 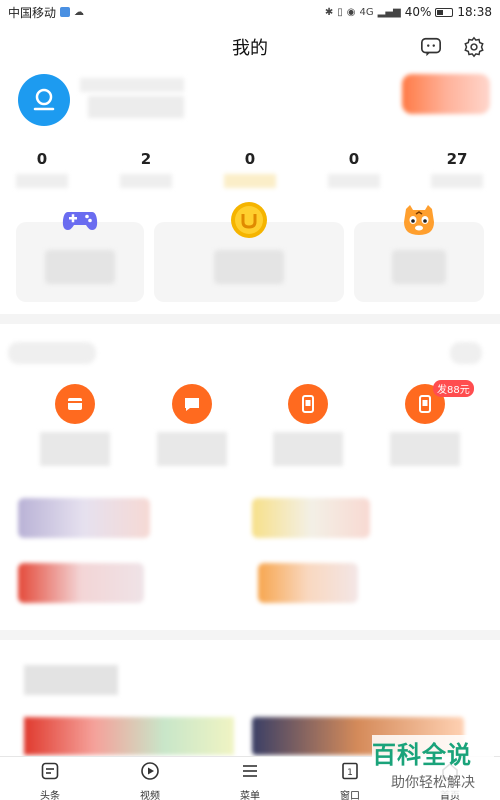 What do you see at coordinates (457, 169) in the screenshot?
I see `stat-item: 27` at bounding box center [457, 169].